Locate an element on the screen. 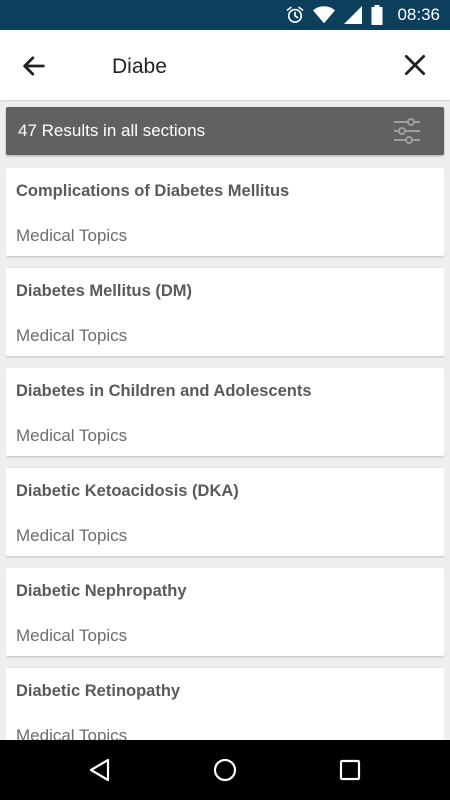 Image resolution: width=450 pixels, height=800 pixels. results-summary-bar: 47 Results in all sections is located at coordinates (225, 131).